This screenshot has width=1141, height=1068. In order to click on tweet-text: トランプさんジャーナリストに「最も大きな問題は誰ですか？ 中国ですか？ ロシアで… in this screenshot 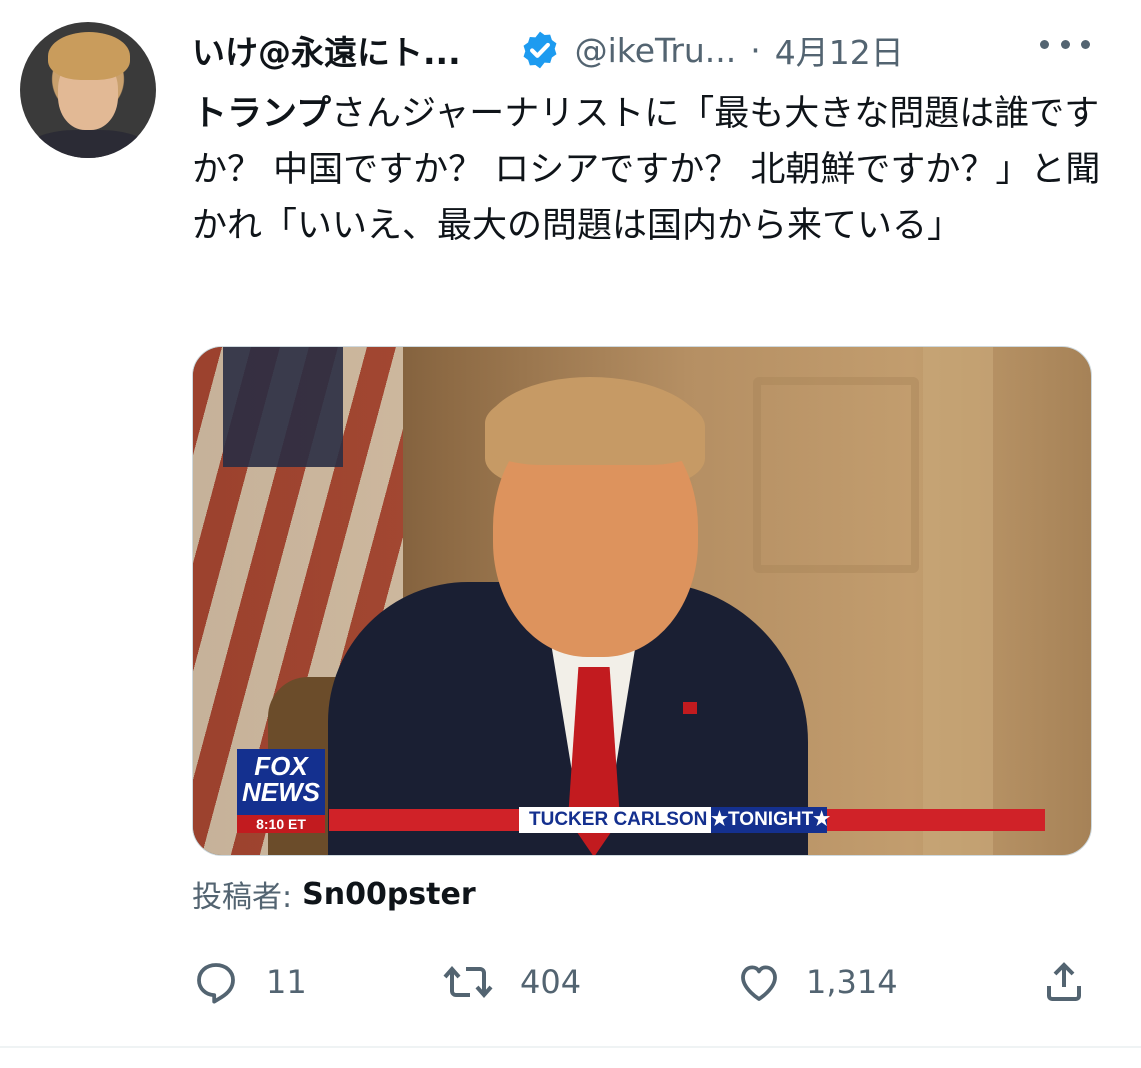, I will do `click(647, 170)`.